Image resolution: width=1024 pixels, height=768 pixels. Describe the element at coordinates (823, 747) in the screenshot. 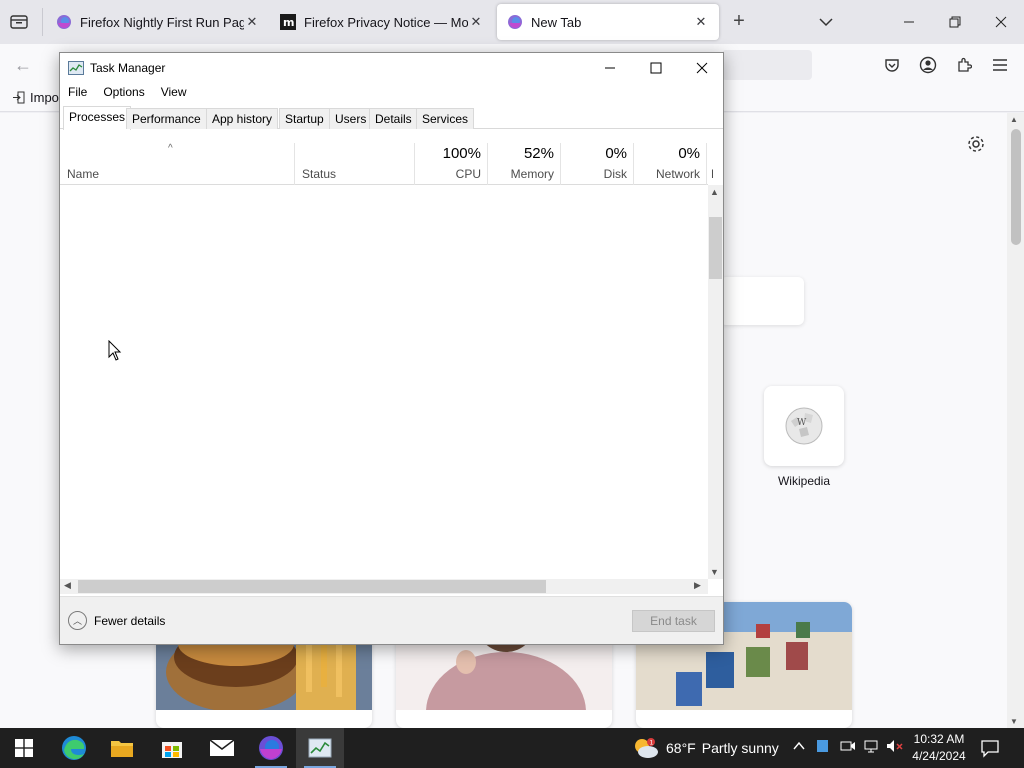

I see `app-tray-icon` at that location.